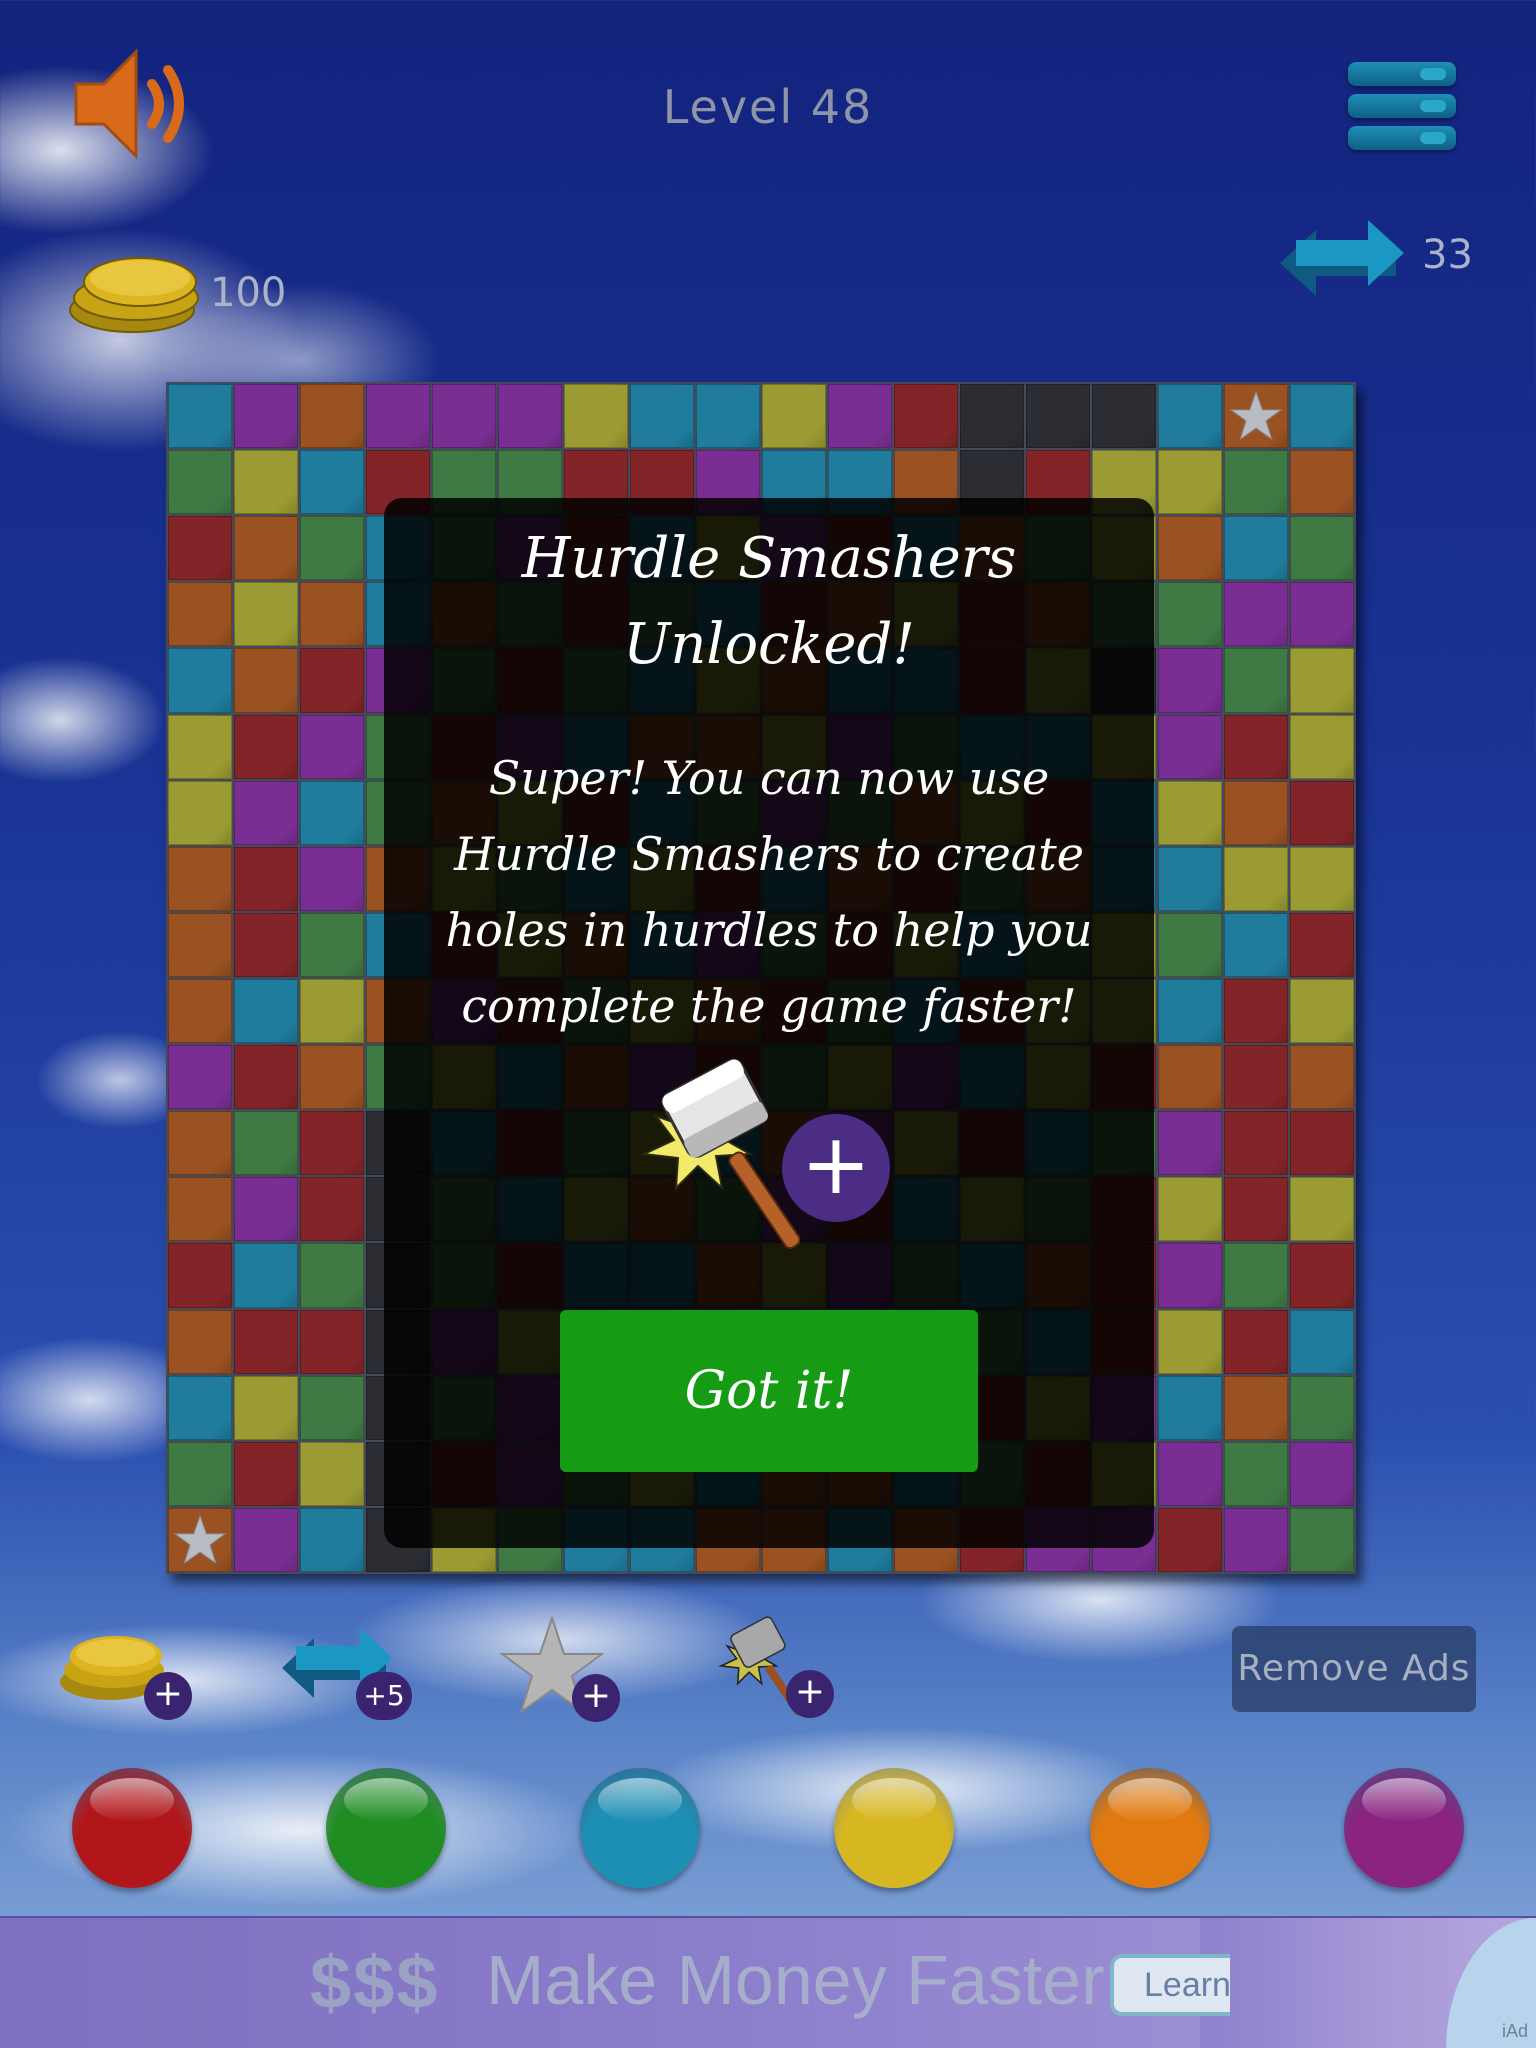 The width and height of the screenshot is (1536, 2048). Describe the element at coordinates (132, 1828) in the screenshot. I see `color-ball-red` at that location.